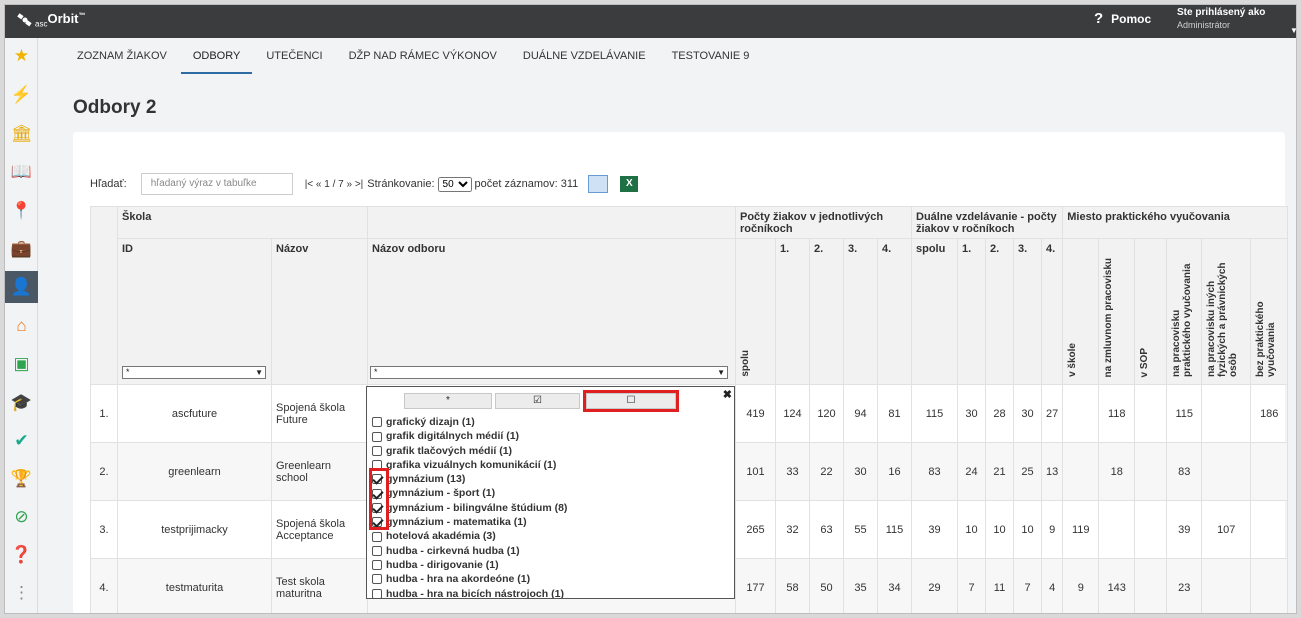 The height and width of the screenshot is (618, 1301). What do you see at coordinates (934, 311) in the screenshot?
I see `header-d-spolu: spolu` at bounding box center [934, 311].